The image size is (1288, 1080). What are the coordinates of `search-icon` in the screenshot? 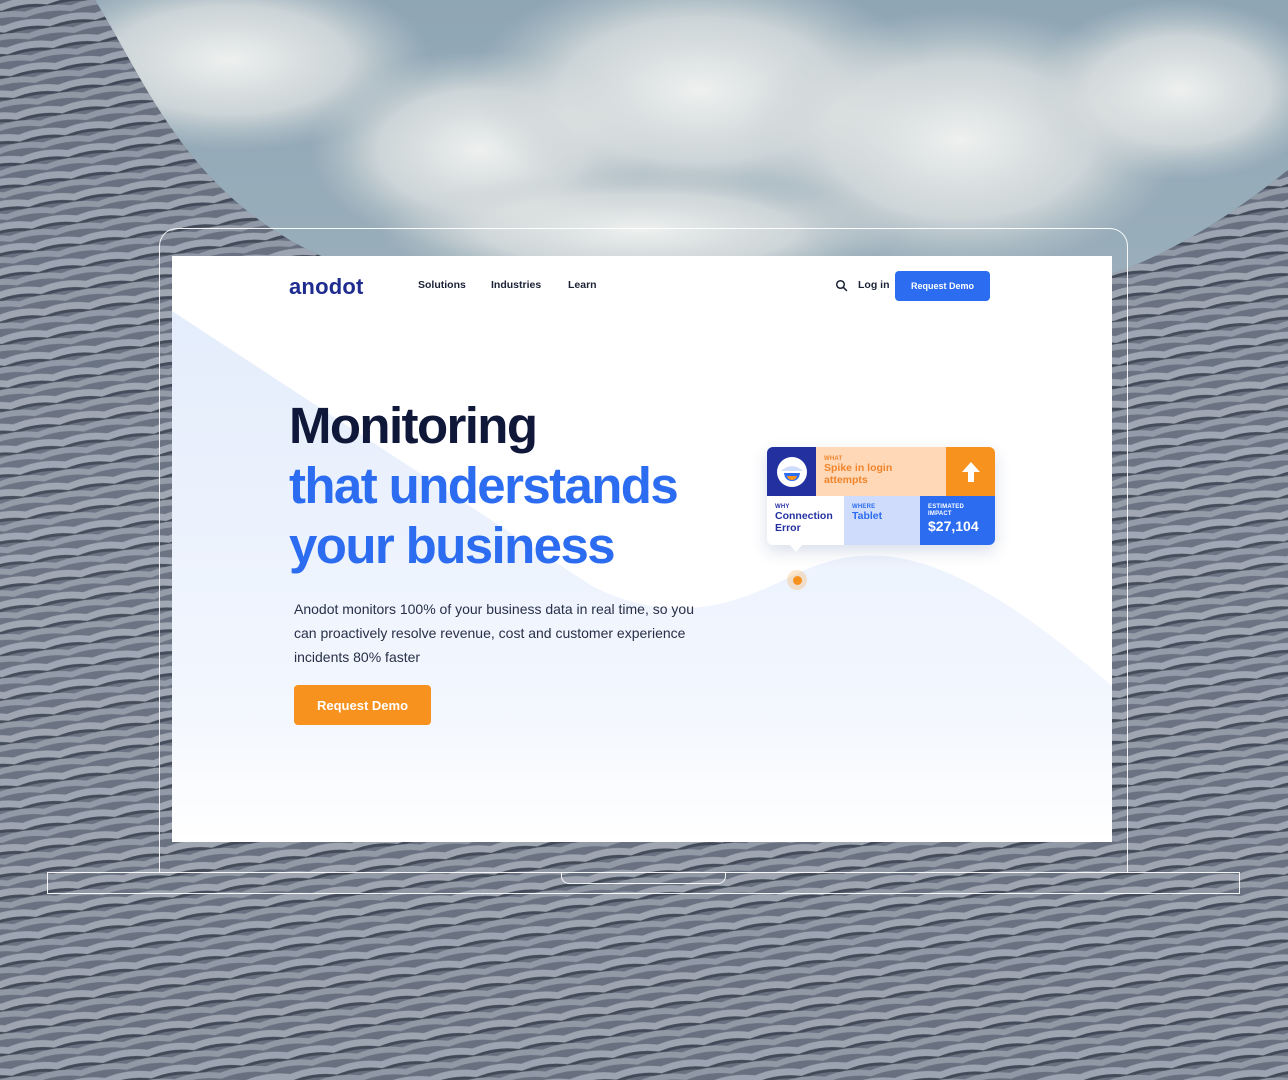 It's located at (841, 285).